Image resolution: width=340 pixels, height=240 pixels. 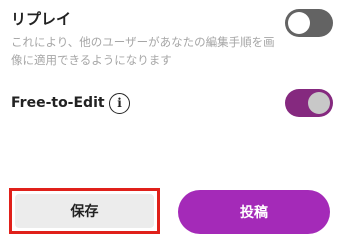 I want to click on replay-toggle-knob, so click(x=299, y=23).